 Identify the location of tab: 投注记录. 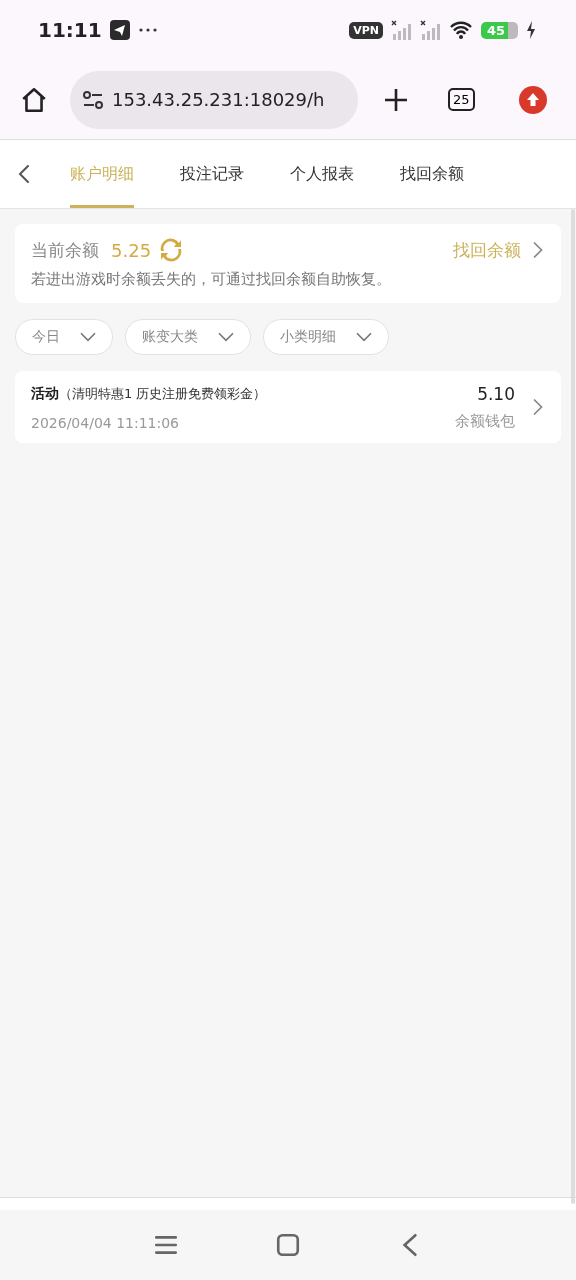
(212, 174).